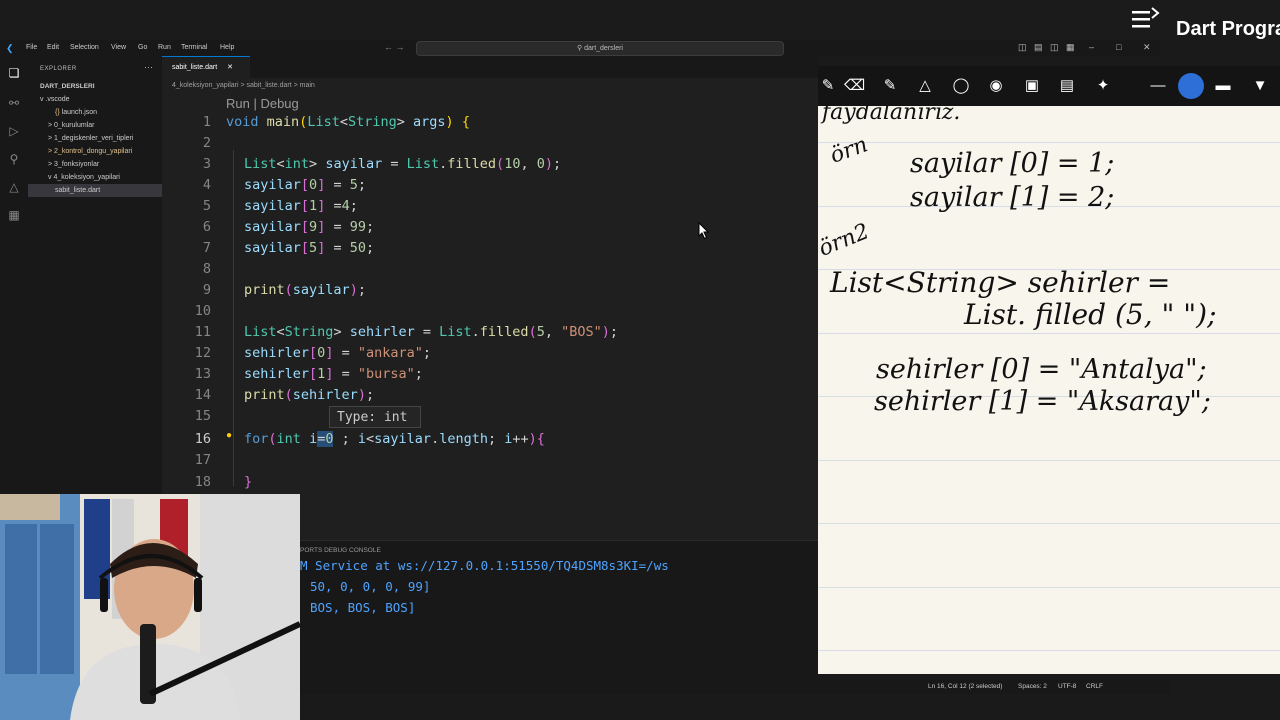 This screenshot has width=1280, height=720. I want to click on thick-stroke-icon: ▬, so click(1223, 86).